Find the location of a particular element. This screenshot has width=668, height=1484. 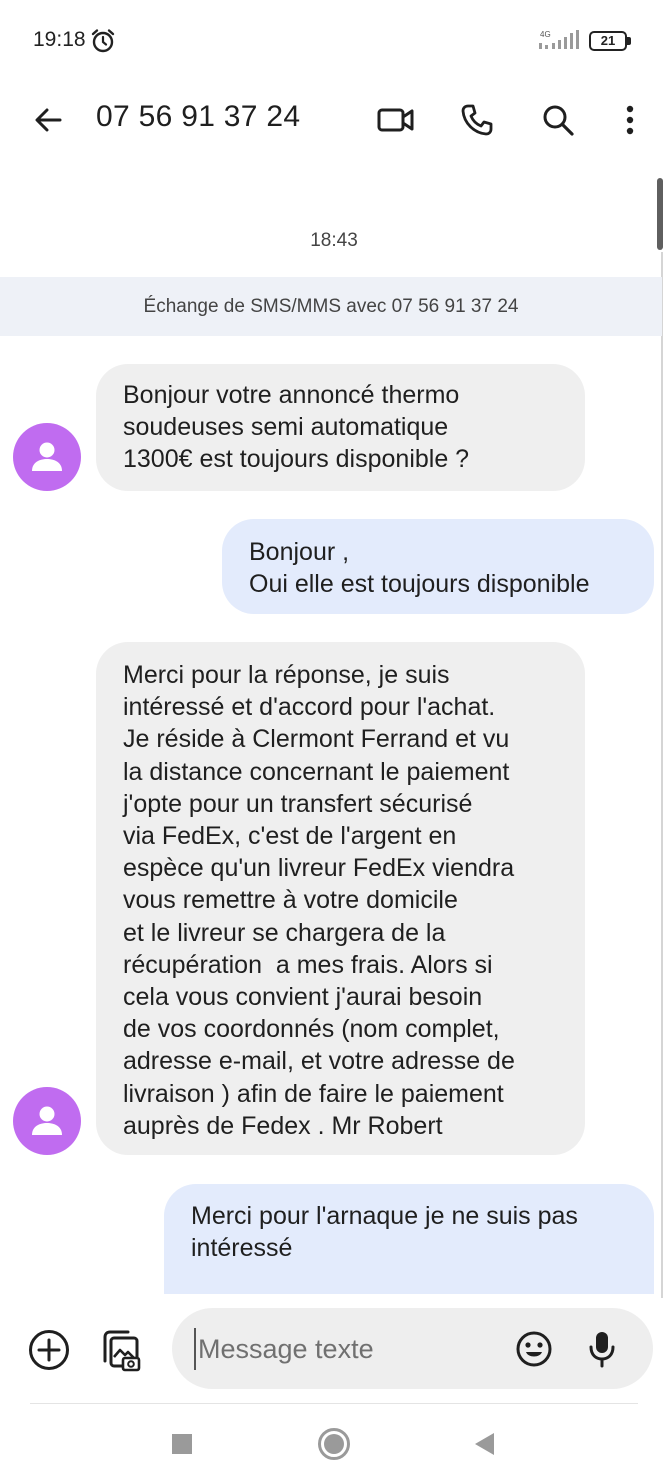

scrollbar-track is located at coordinates (662, 824).